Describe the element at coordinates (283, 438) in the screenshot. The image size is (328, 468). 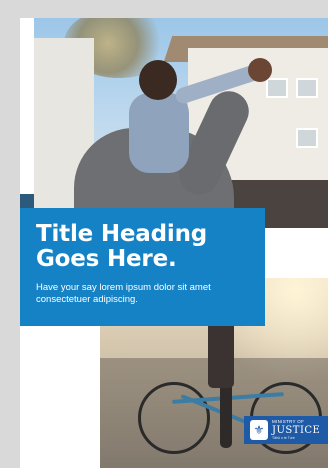
I see `logo-line-3: Tāhū o te Ture` at that location.